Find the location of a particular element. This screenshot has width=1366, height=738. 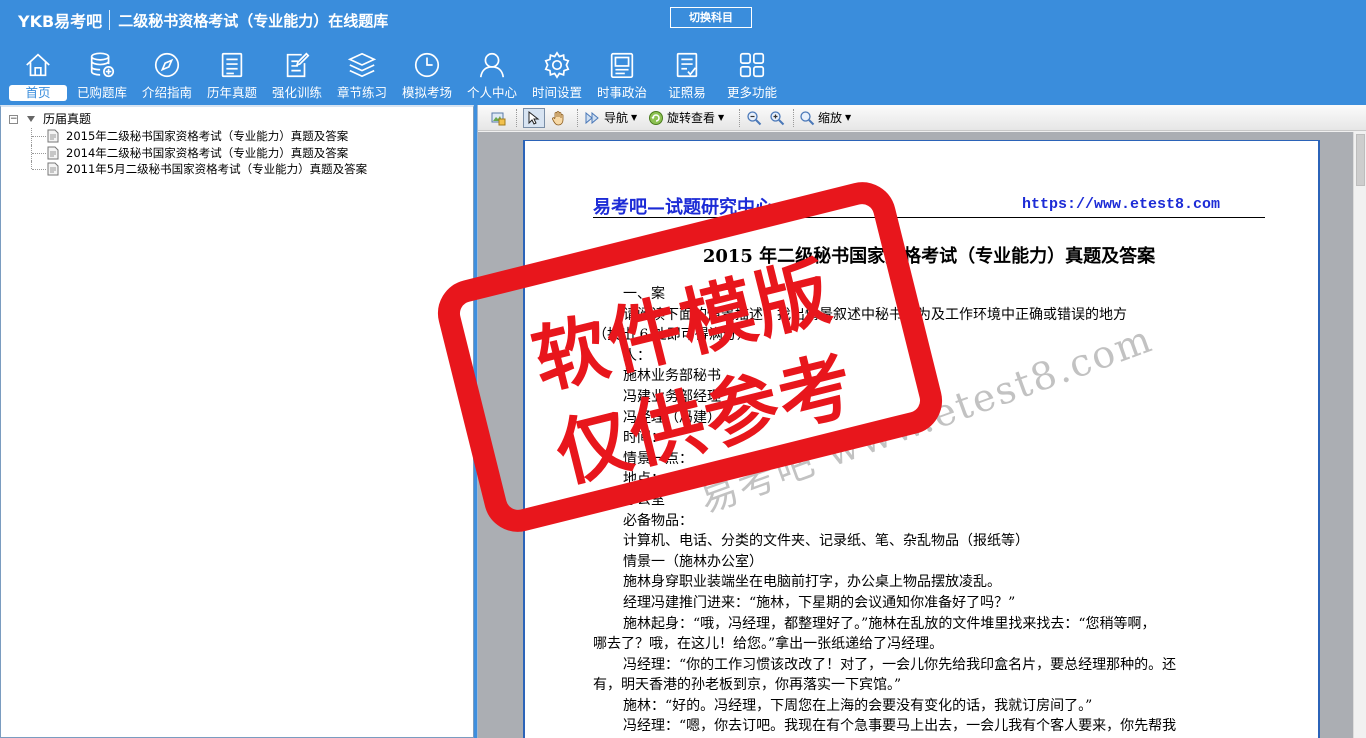

magnifier-icon is located at coordinates (807, 118).